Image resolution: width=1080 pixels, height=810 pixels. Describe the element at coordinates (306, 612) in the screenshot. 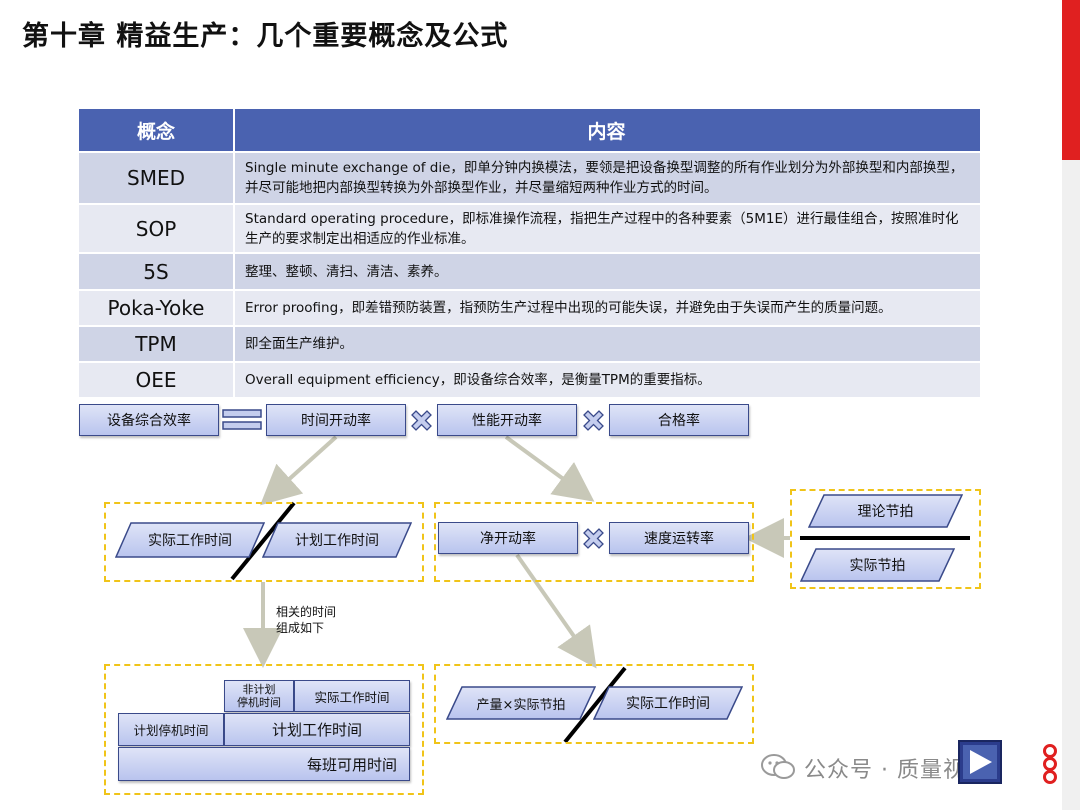

I see `time-note-line1: 相关的时间` at that location.